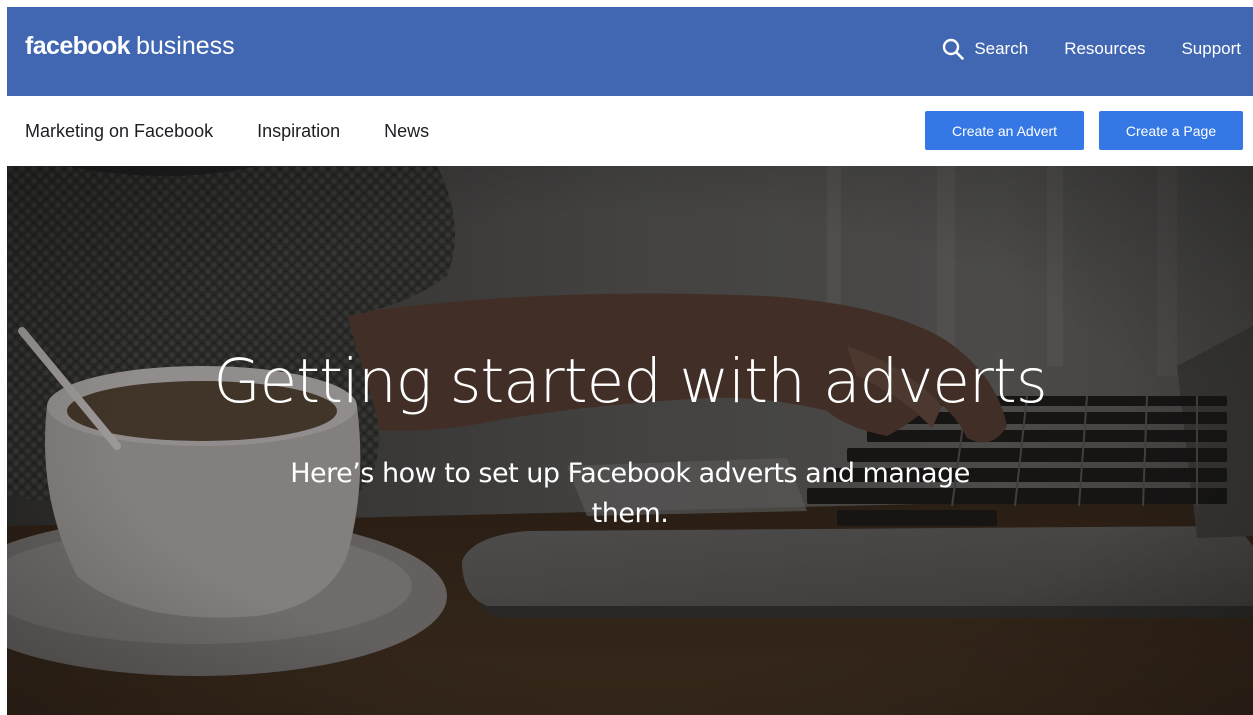 The image size is (1253, 715). What do you see at coordinates (406, 131) in the screenshot?
I see `nav-item-news: News` at bounding box center [406, 131].